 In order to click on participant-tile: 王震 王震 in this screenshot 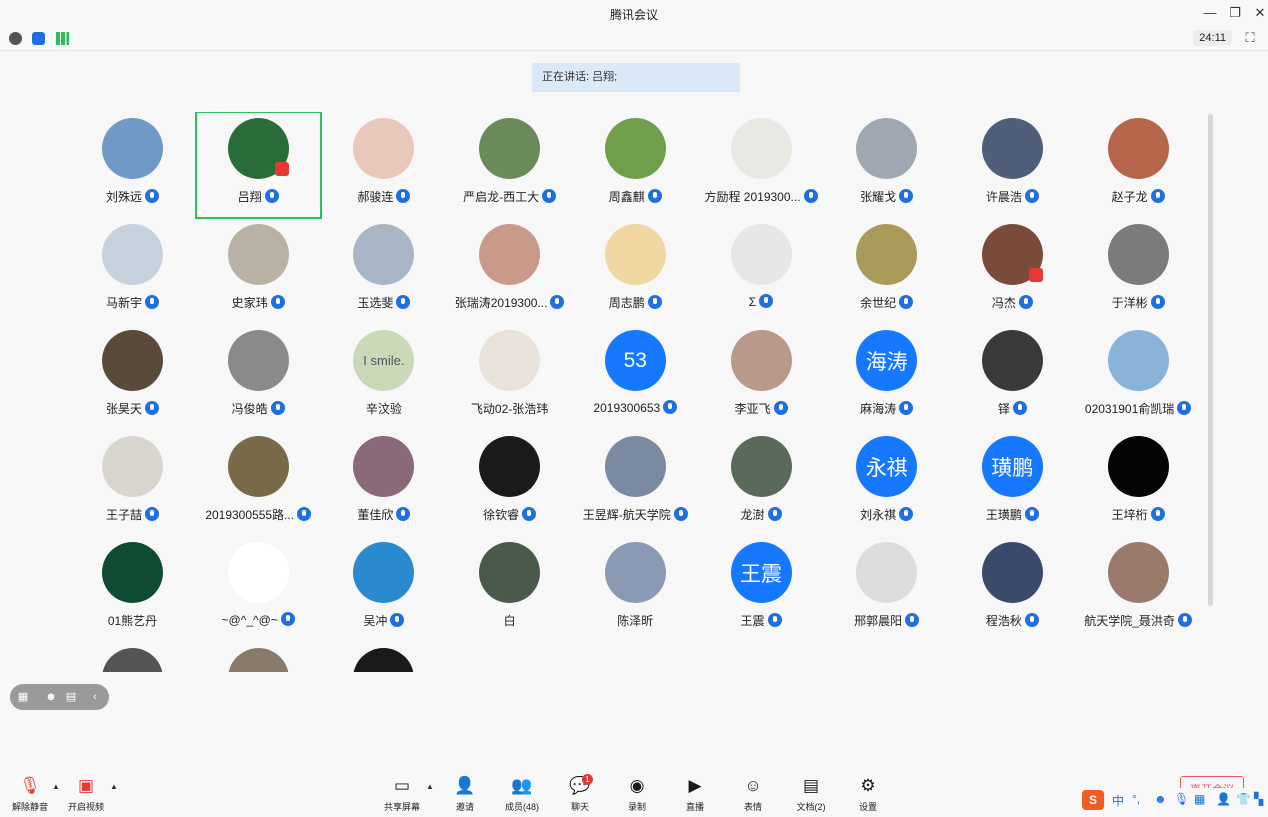, I will do `click(761, 589)`.